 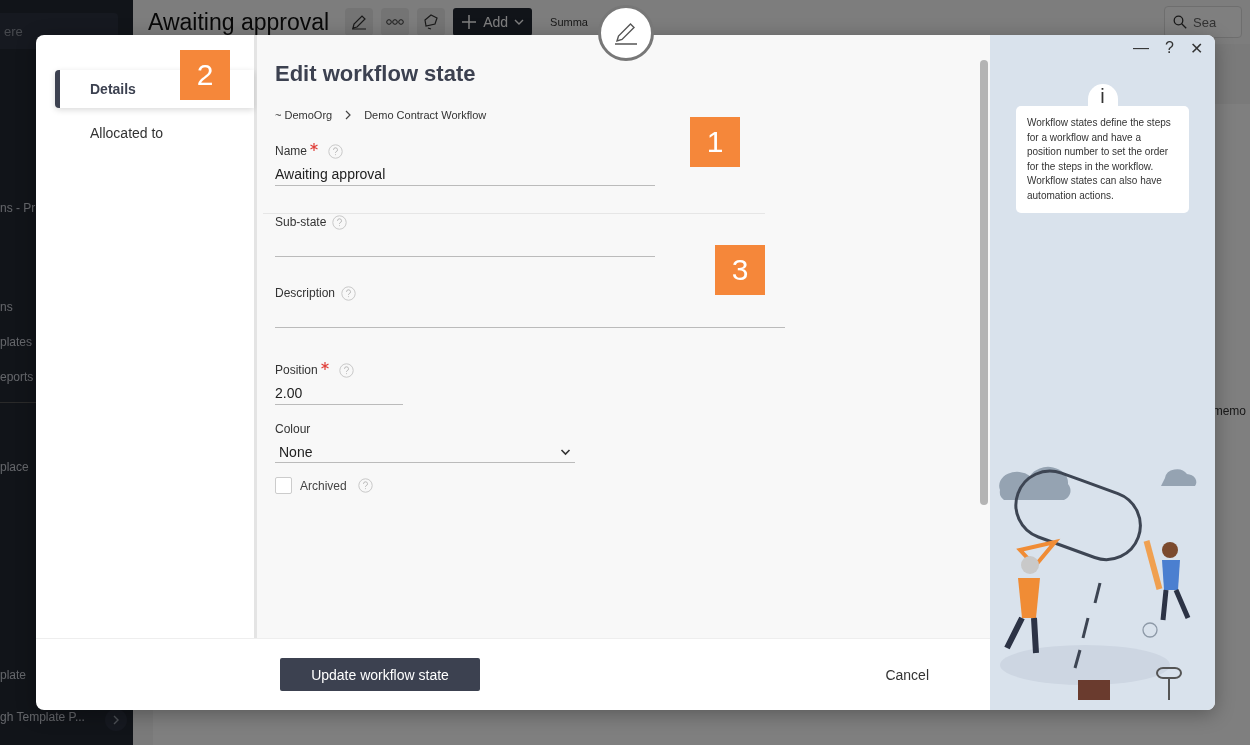 I want to click on plus-icon, so click(x=469, y=22).